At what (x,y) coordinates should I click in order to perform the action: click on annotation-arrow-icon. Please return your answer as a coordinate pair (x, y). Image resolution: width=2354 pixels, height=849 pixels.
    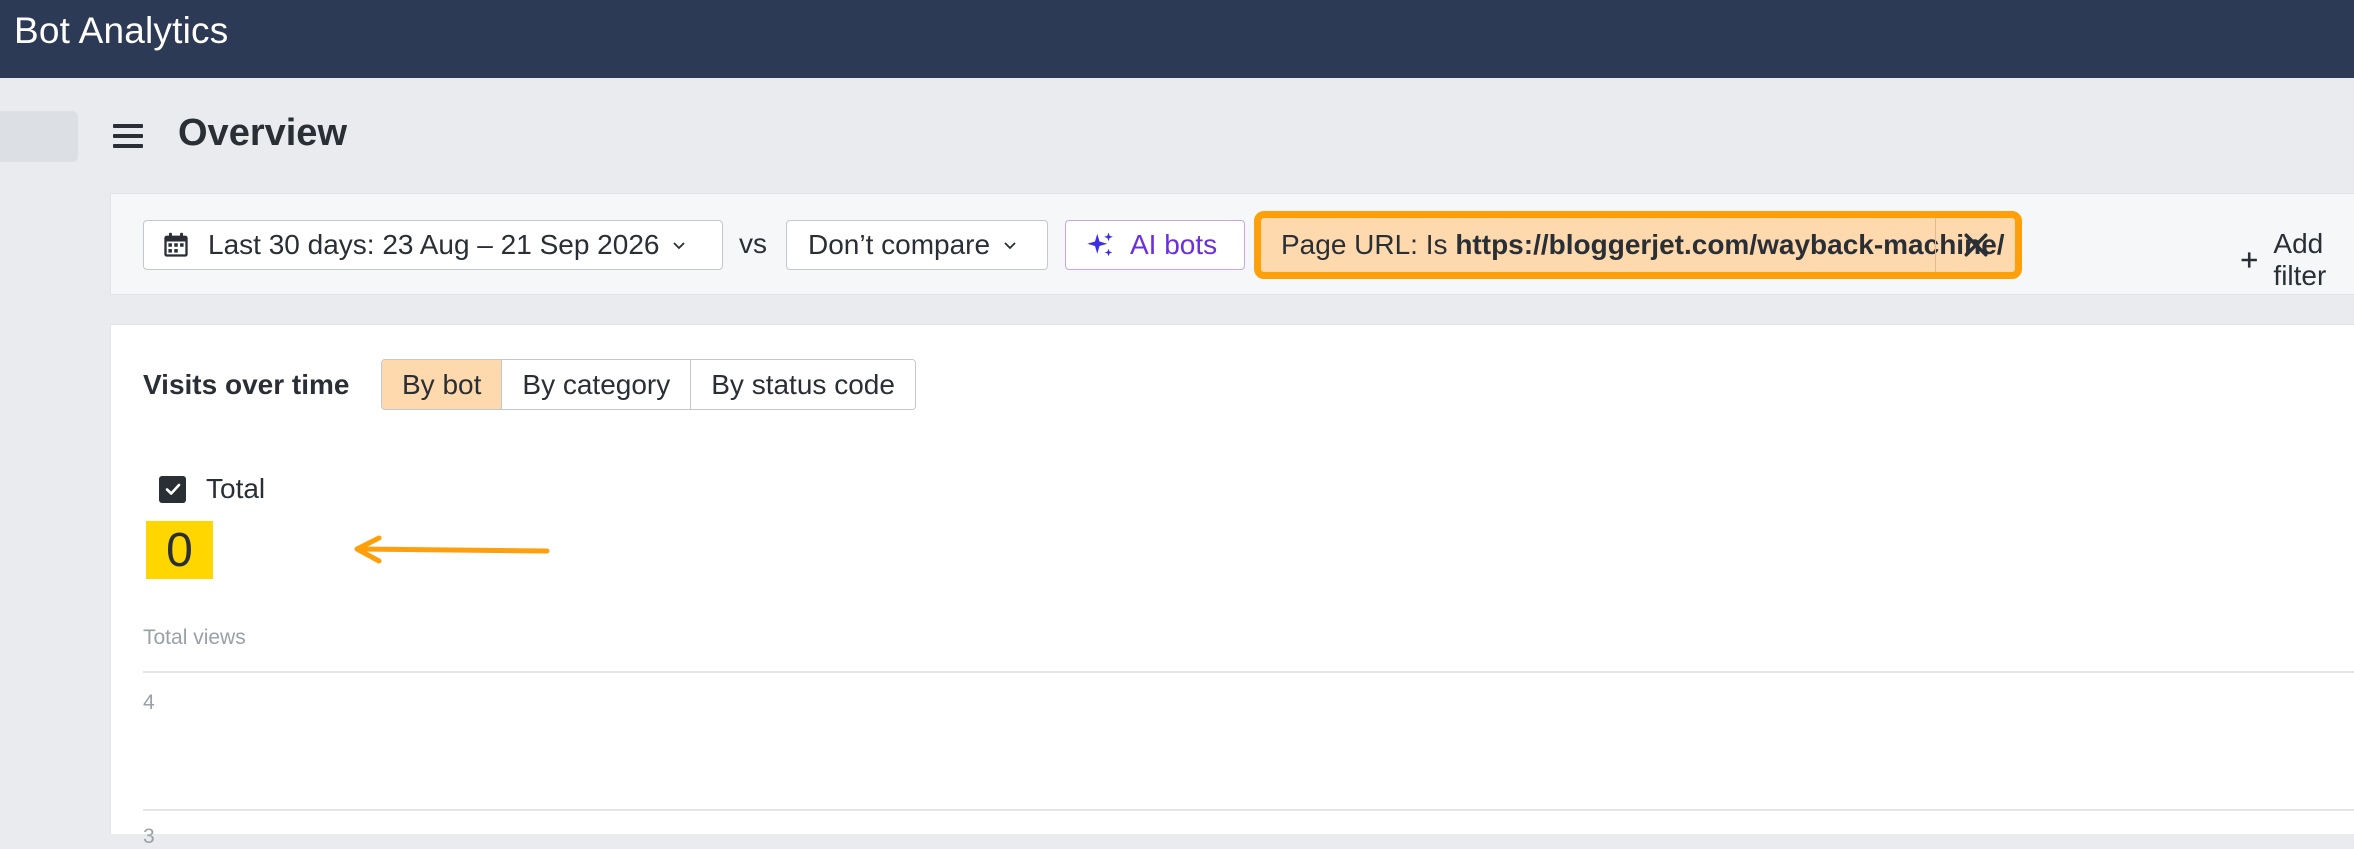
    Looking at the image, I should click on (452, 549).